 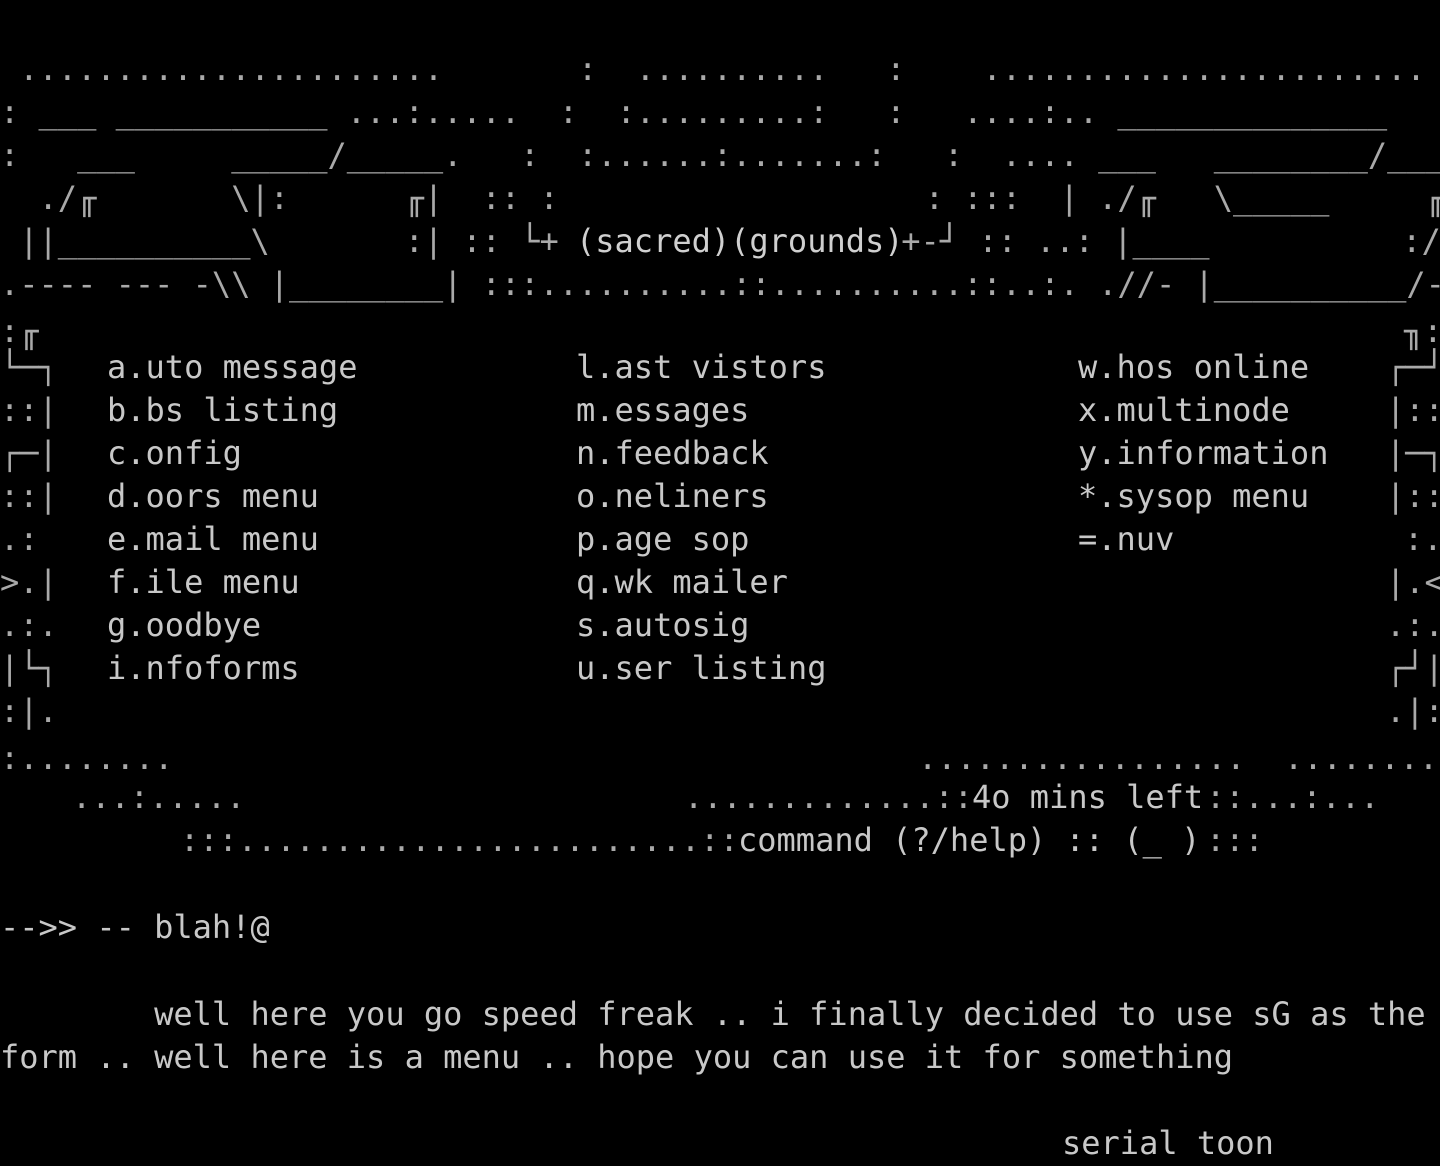 I want to click on frame-right-edge: .:., so click(x=1413, y=625).